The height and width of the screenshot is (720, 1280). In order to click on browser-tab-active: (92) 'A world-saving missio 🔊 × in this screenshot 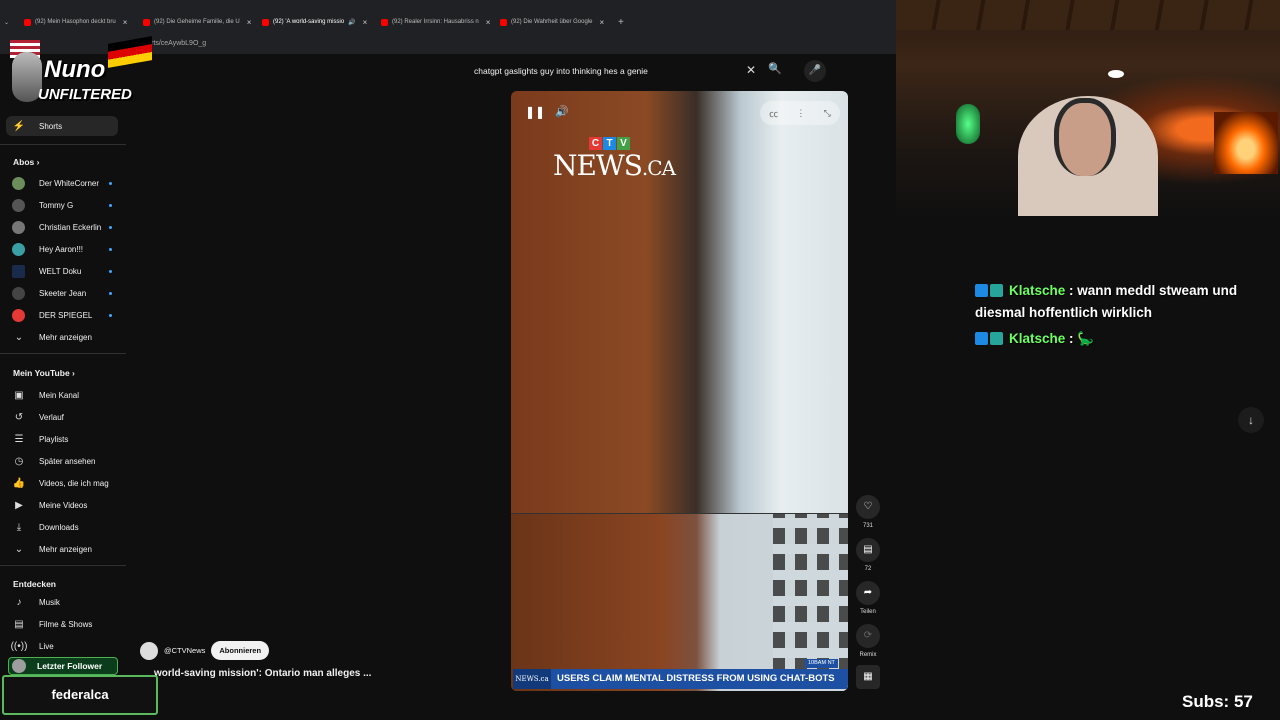, I will do `click(314, 22)`.